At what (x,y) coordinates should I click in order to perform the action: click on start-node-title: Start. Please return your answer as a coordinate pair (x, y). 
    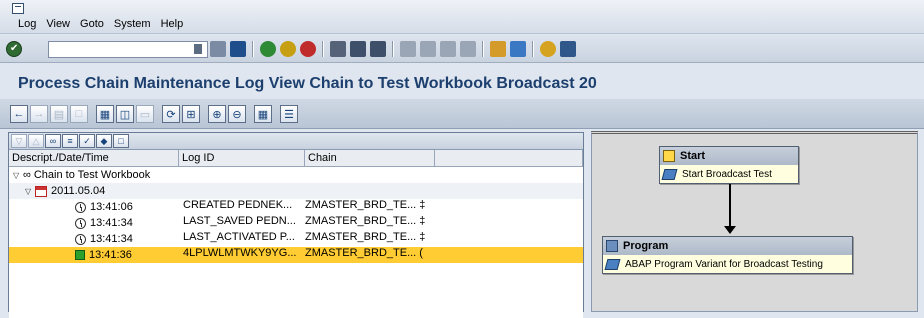
    Looking at the image, I should click on (693, 156).